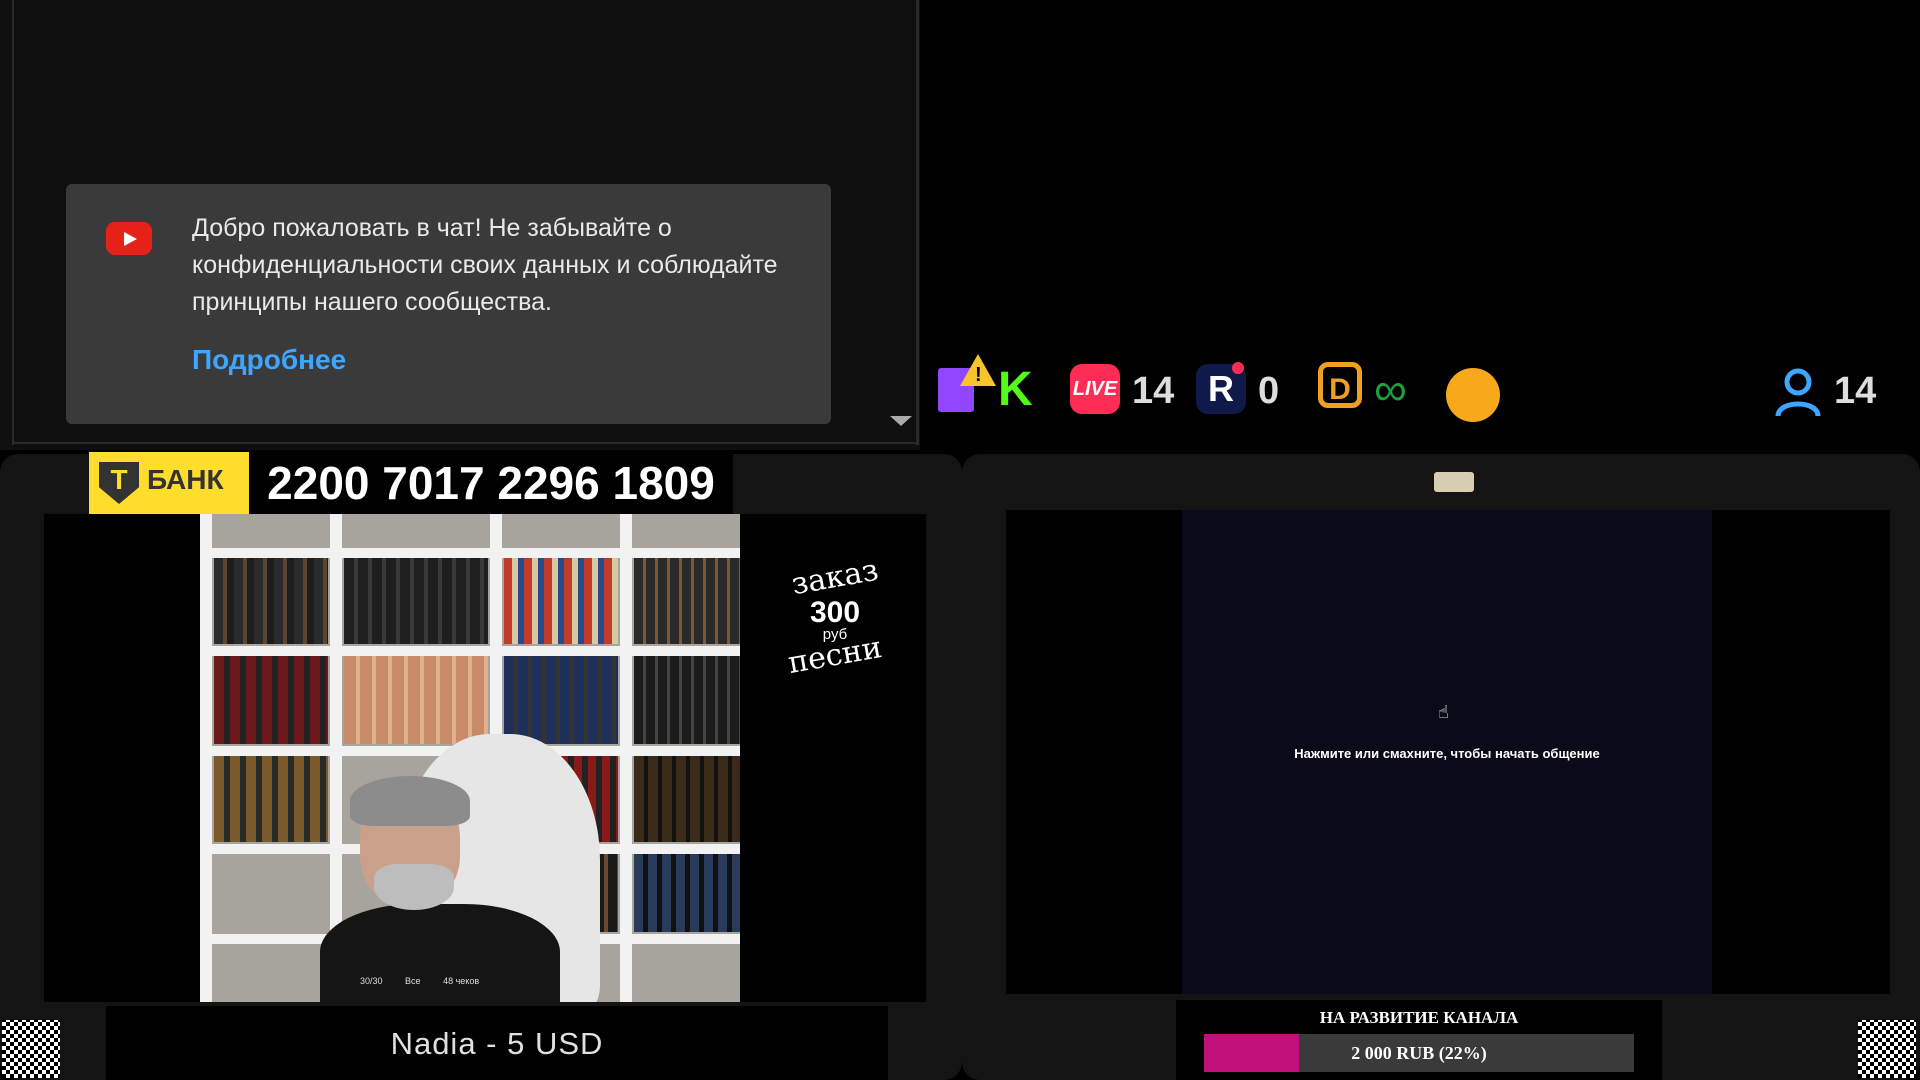 The width and height of the screenshot is (1920, 1080). I want to click on hand-pointer-icon: ☝, so click(1443, 712).